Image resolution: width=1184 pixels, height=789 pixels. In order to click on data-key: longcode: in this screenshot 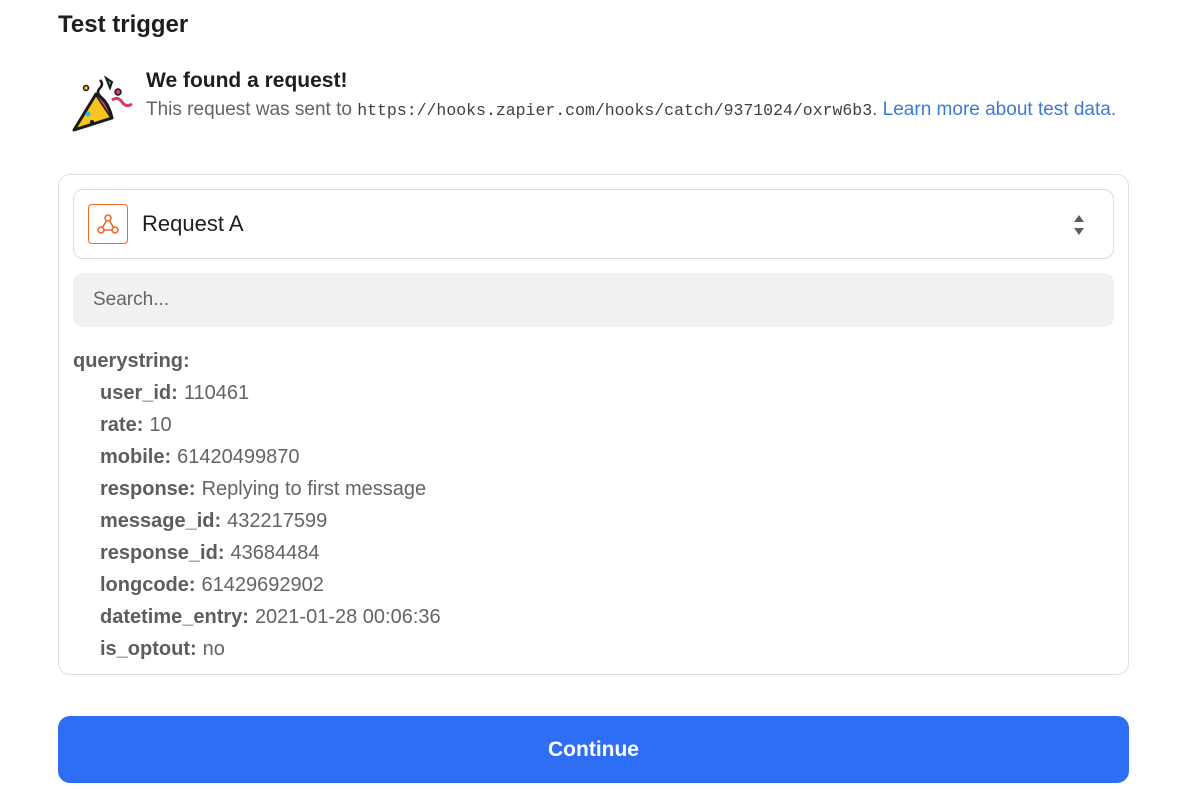, I will do `click(148, 585)`.